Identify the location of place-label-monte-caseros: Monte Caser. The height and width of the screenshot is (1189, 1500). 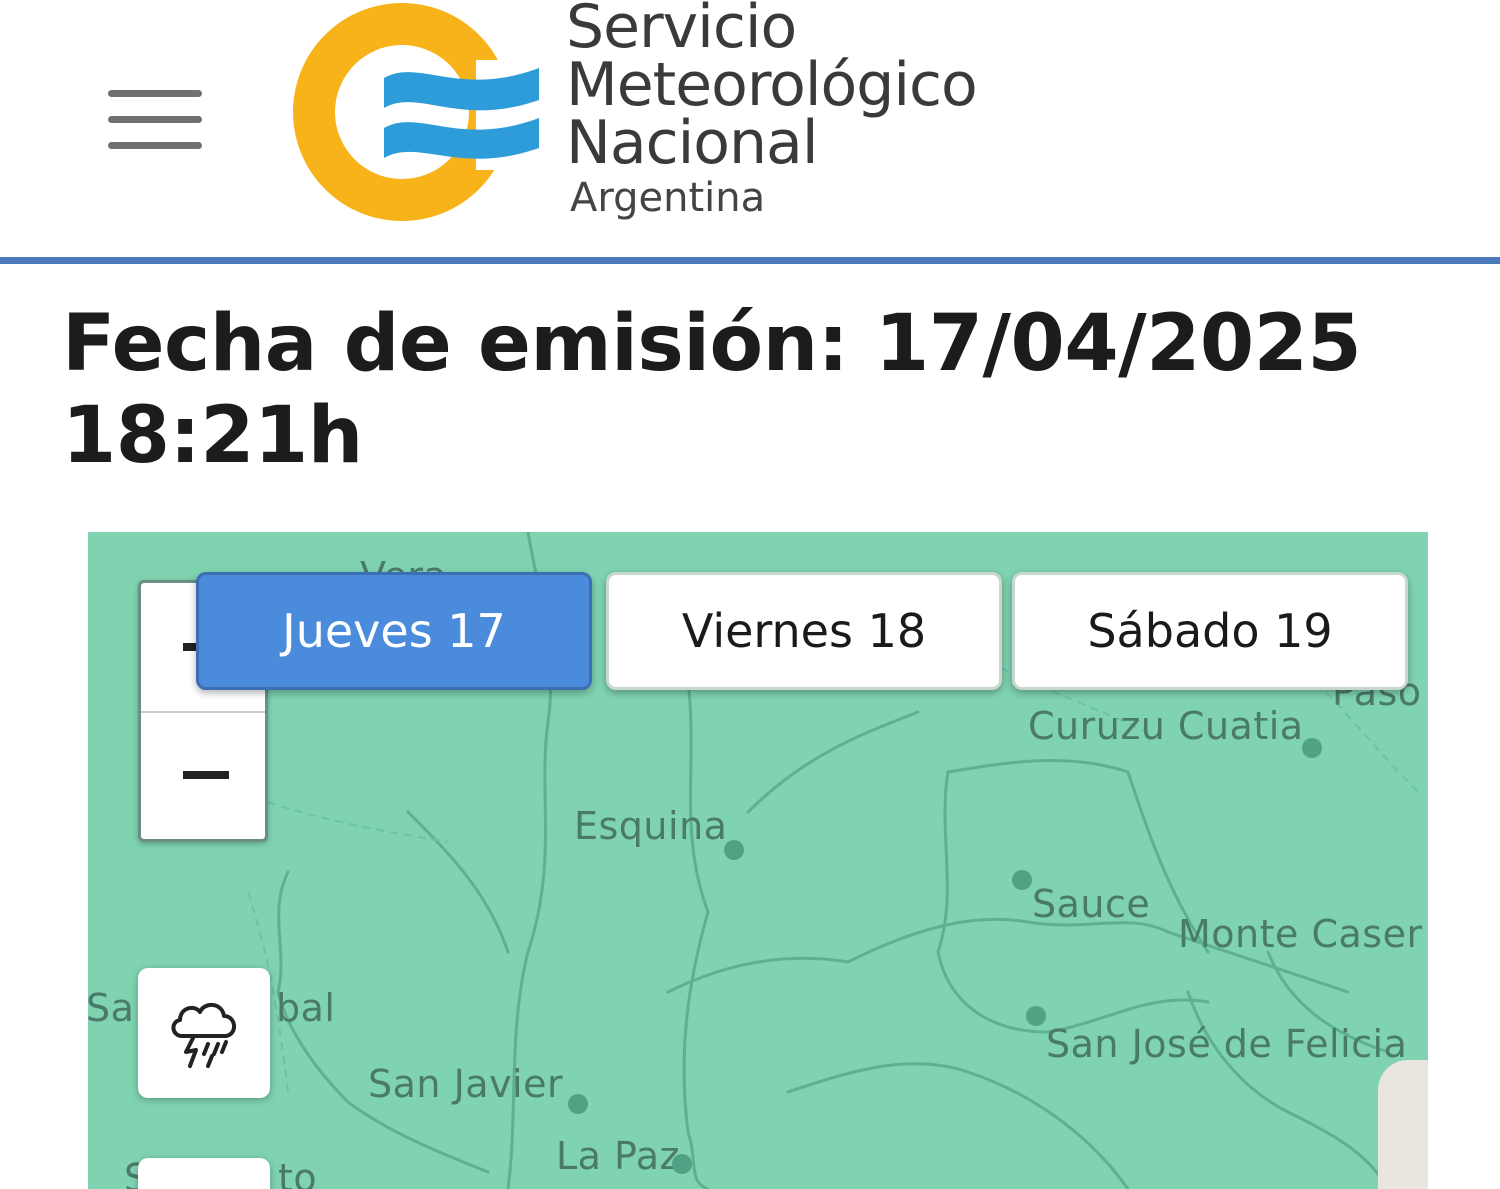
(1300, 934).